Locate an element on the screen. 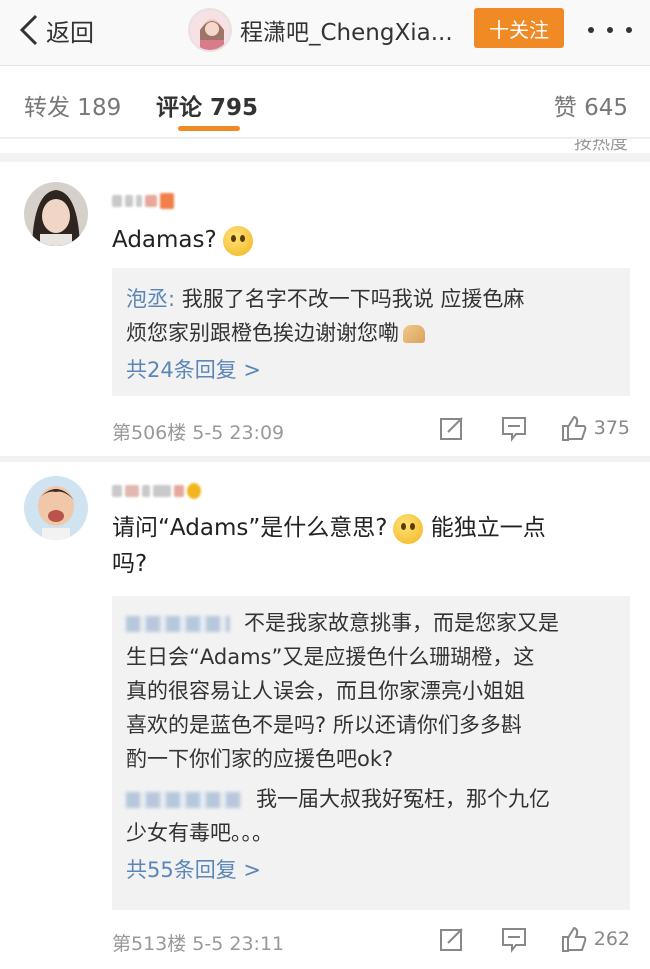  like-button: 375 is located at coordinates (595, 428).